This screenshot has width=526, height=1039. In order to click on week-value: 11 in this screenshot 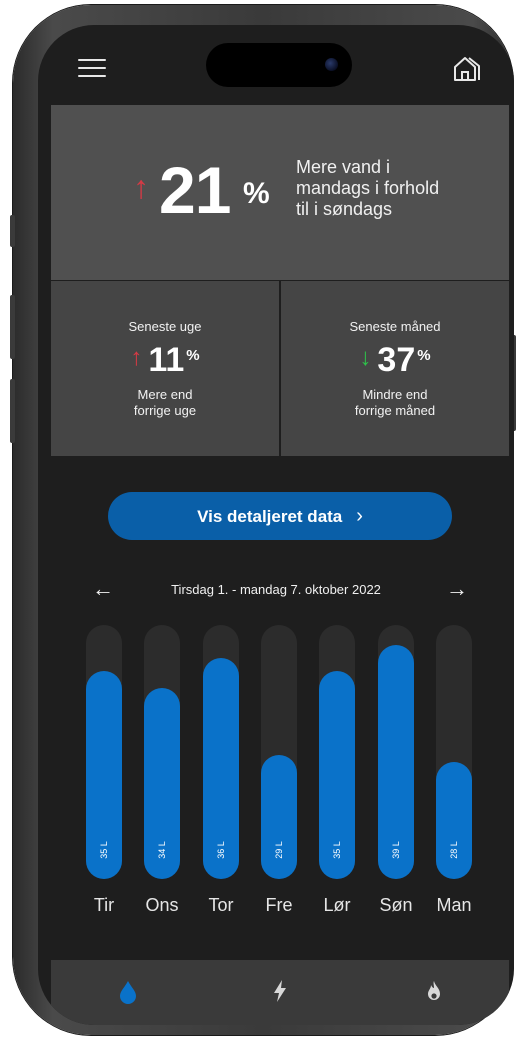, I will do `click(166, 360)`.